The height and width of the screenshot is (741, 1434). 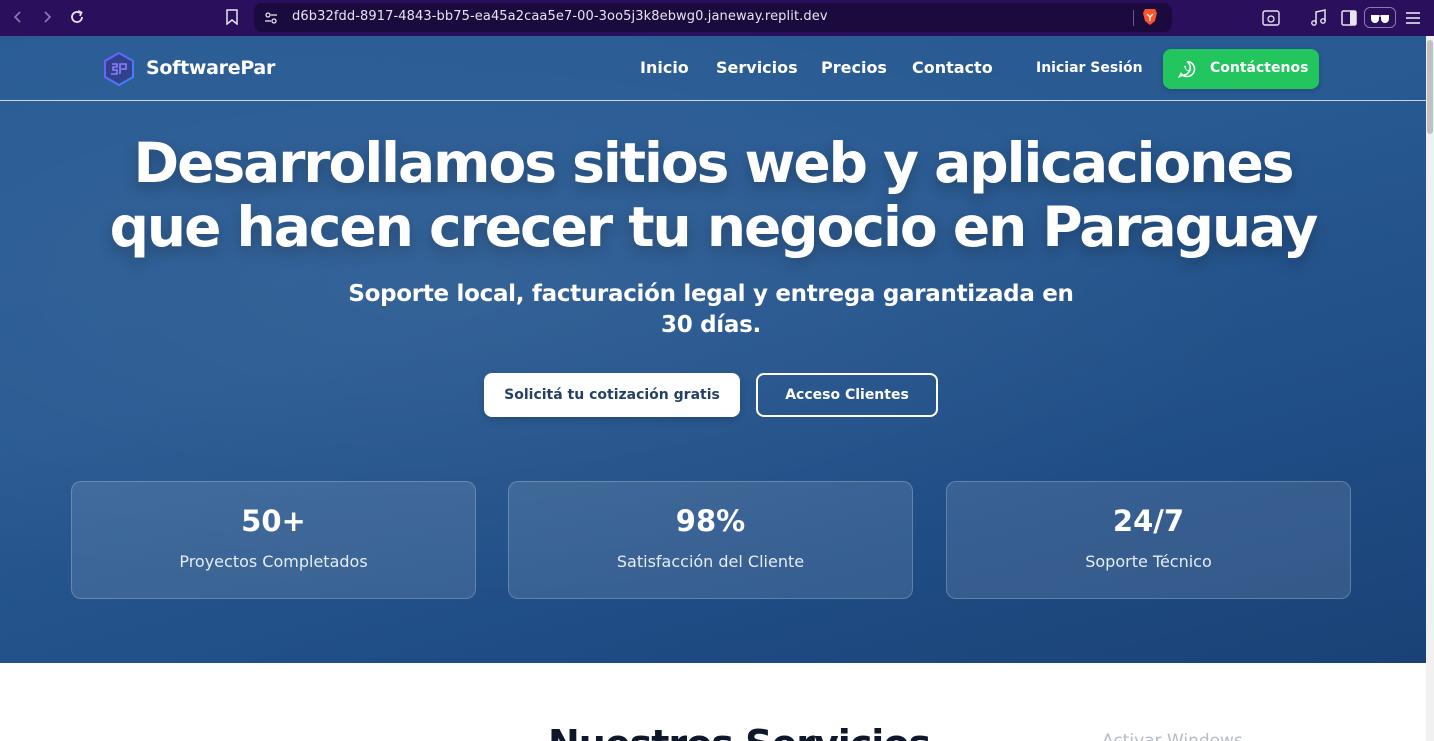 What do you see at coordinates (1349, 18) in the screenshot?
I see `sidebar-icon` at bounding box center [1349, 18].